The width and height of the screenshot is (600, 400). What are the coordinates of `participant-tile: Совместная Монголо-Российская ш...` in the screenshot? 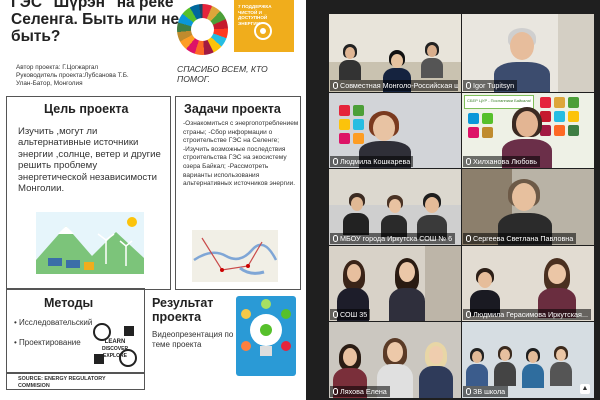 It's located at (395, 53).